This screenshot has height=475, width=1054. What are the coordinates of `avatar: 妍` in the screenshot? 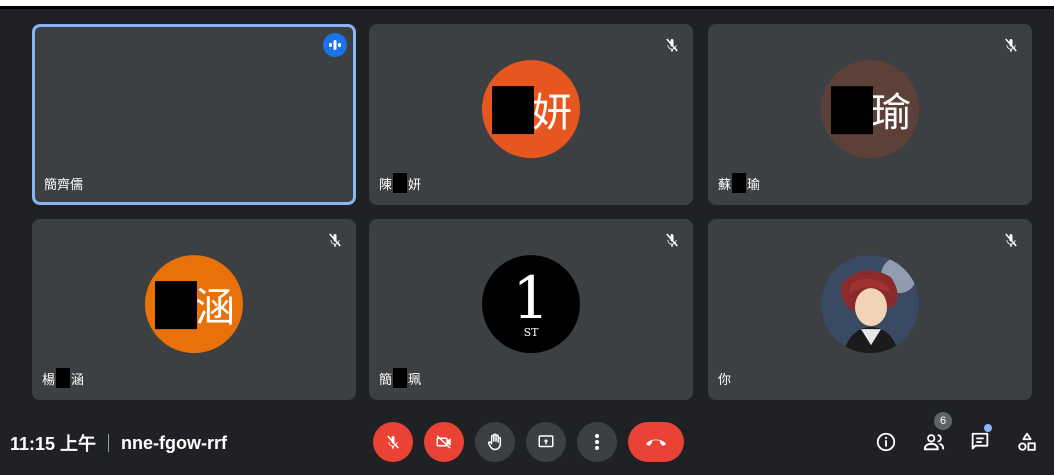 It's located at (531, 108).